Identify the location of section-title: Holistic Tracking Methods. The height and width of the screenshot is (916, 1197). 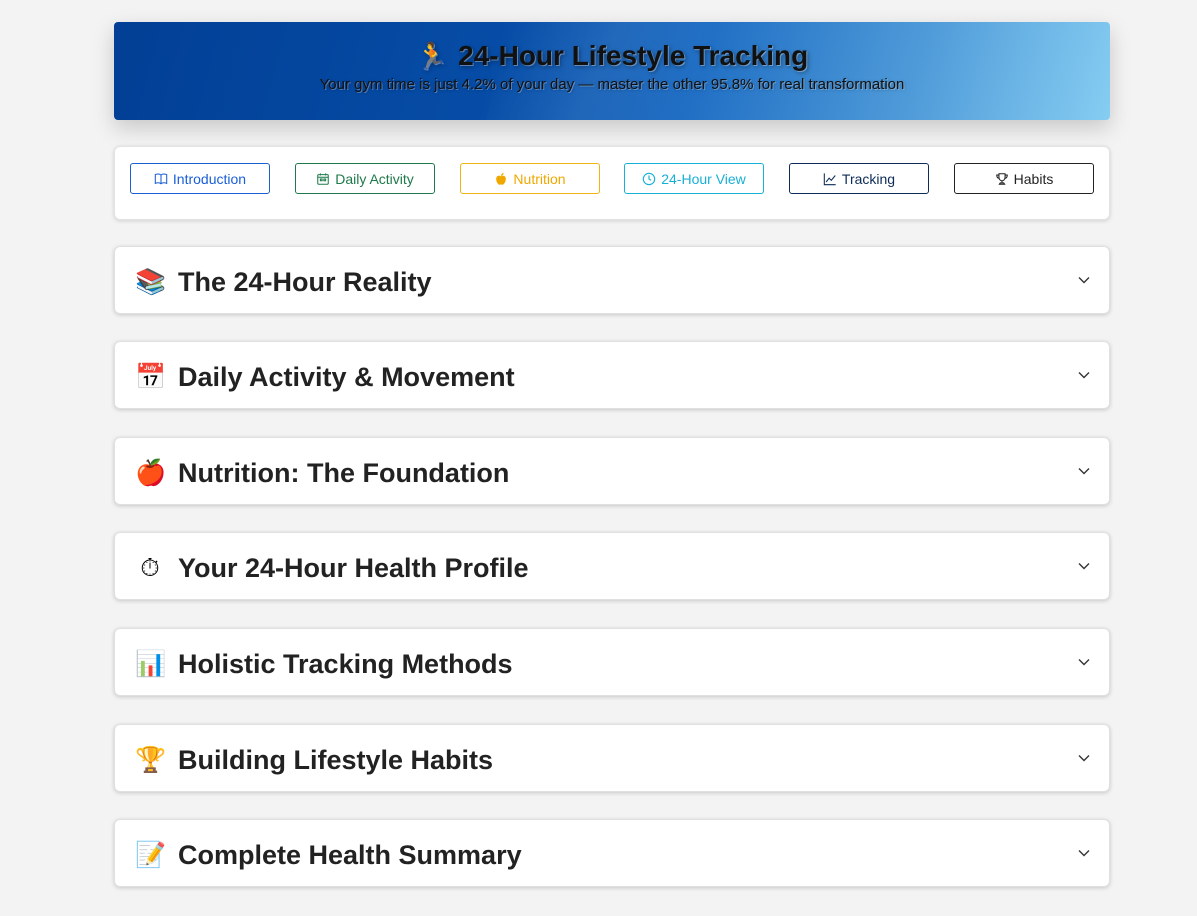
(345, 664).